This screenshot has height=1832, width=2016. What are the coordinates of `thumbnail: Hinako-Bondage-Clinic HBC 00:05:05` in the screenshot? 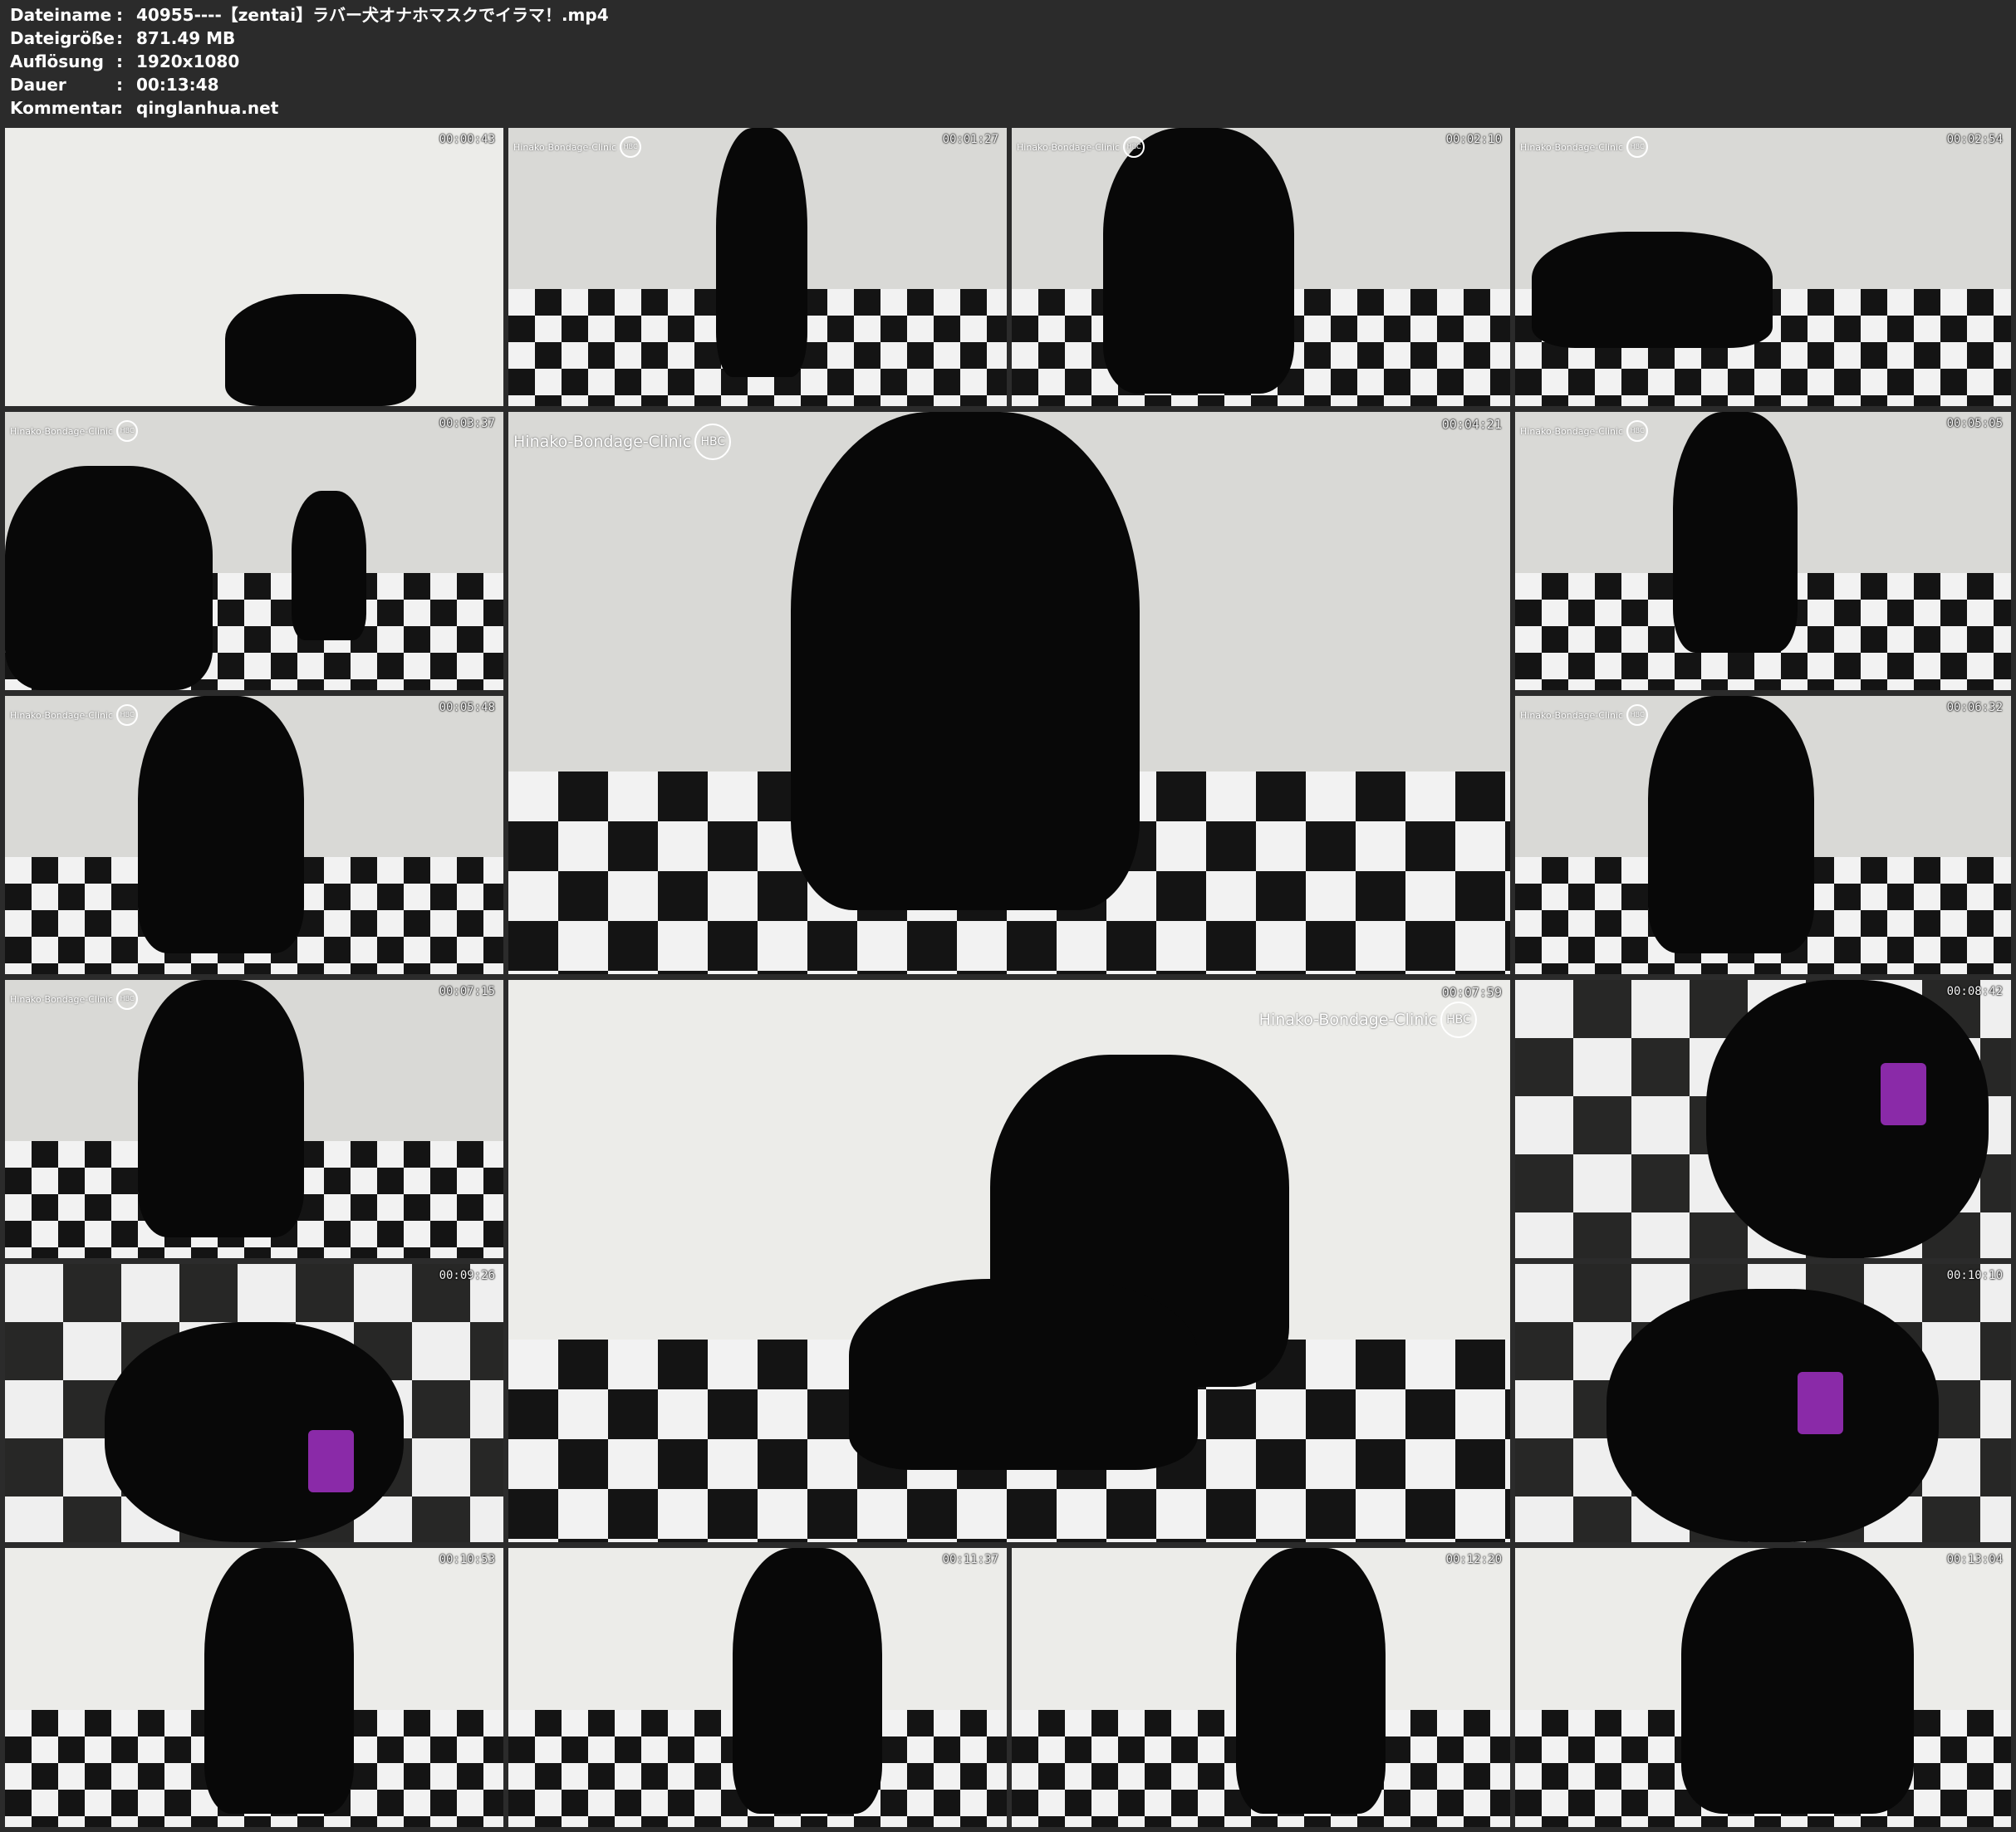 It's located at (1763, 551).